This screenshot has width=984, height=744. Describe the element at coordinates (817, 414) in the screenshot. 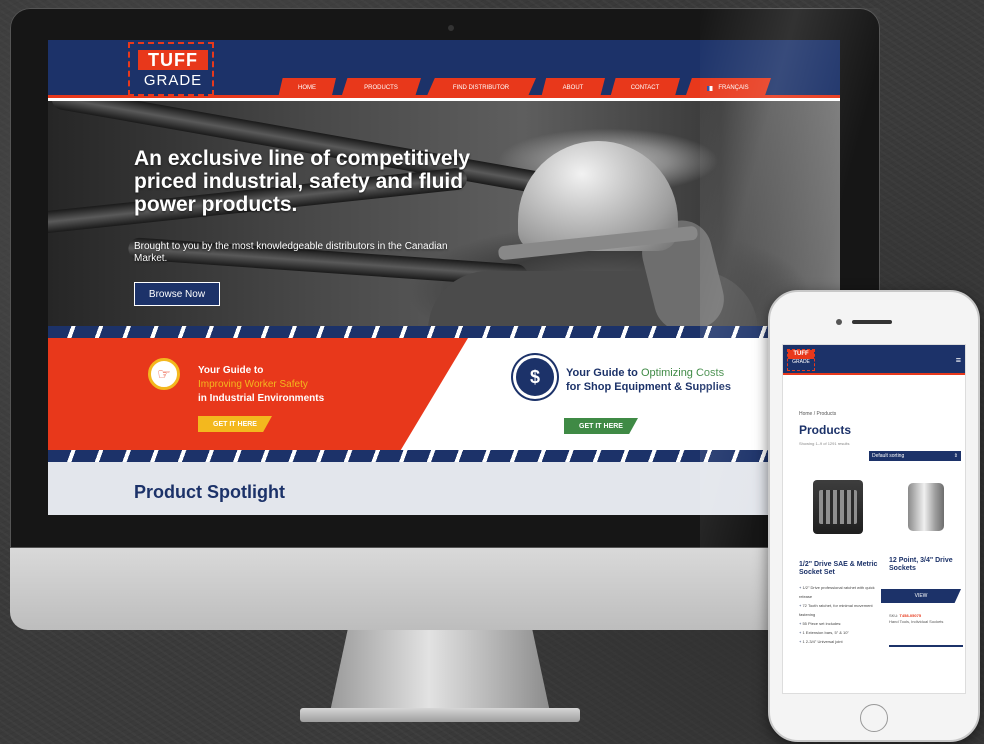

I see `breadcrumb: Home / Products` at that location.